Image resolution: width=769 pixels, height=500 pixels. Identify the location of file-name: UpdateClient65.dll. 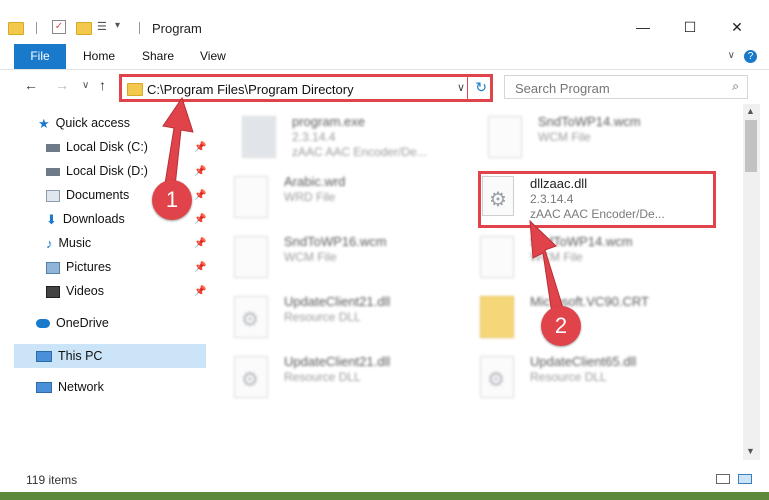
(583, 361).